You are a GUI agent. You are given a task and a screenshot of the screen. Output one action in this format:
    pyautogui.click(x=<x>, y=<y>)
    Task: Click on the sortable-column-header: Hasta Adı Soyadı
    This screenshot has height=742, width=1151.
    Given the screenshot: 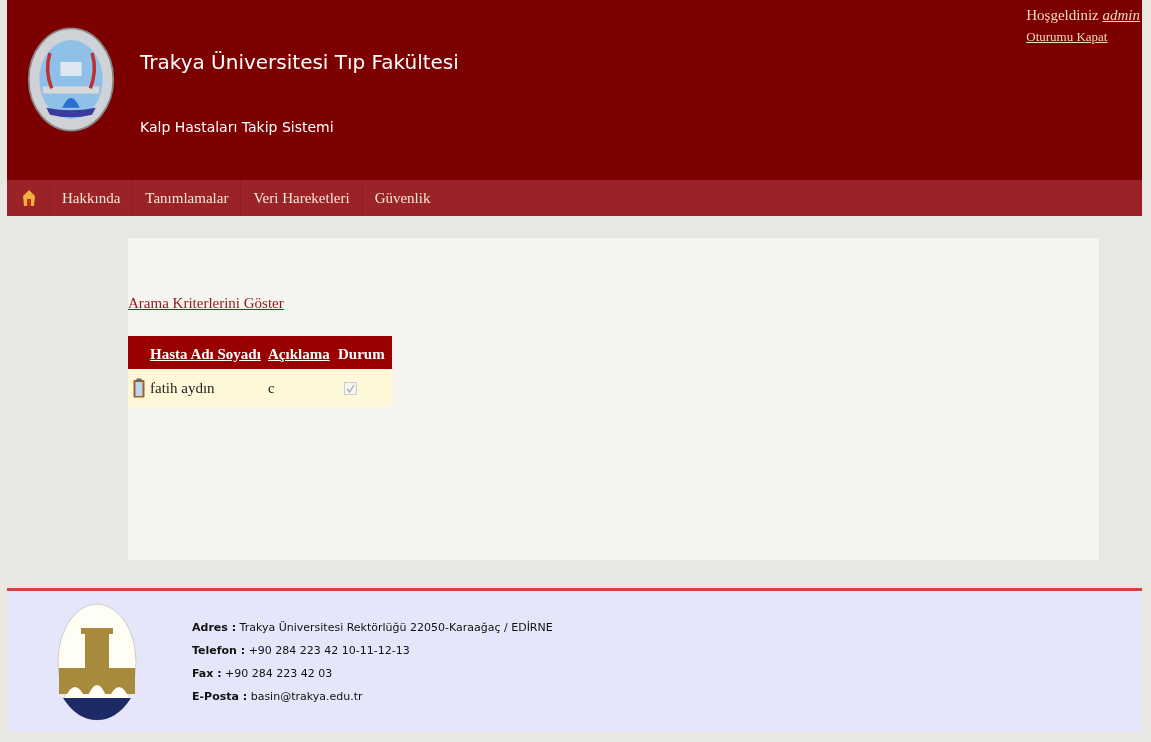 What is the action you would take?
    pyautogui.click(x=205, y=354)
    